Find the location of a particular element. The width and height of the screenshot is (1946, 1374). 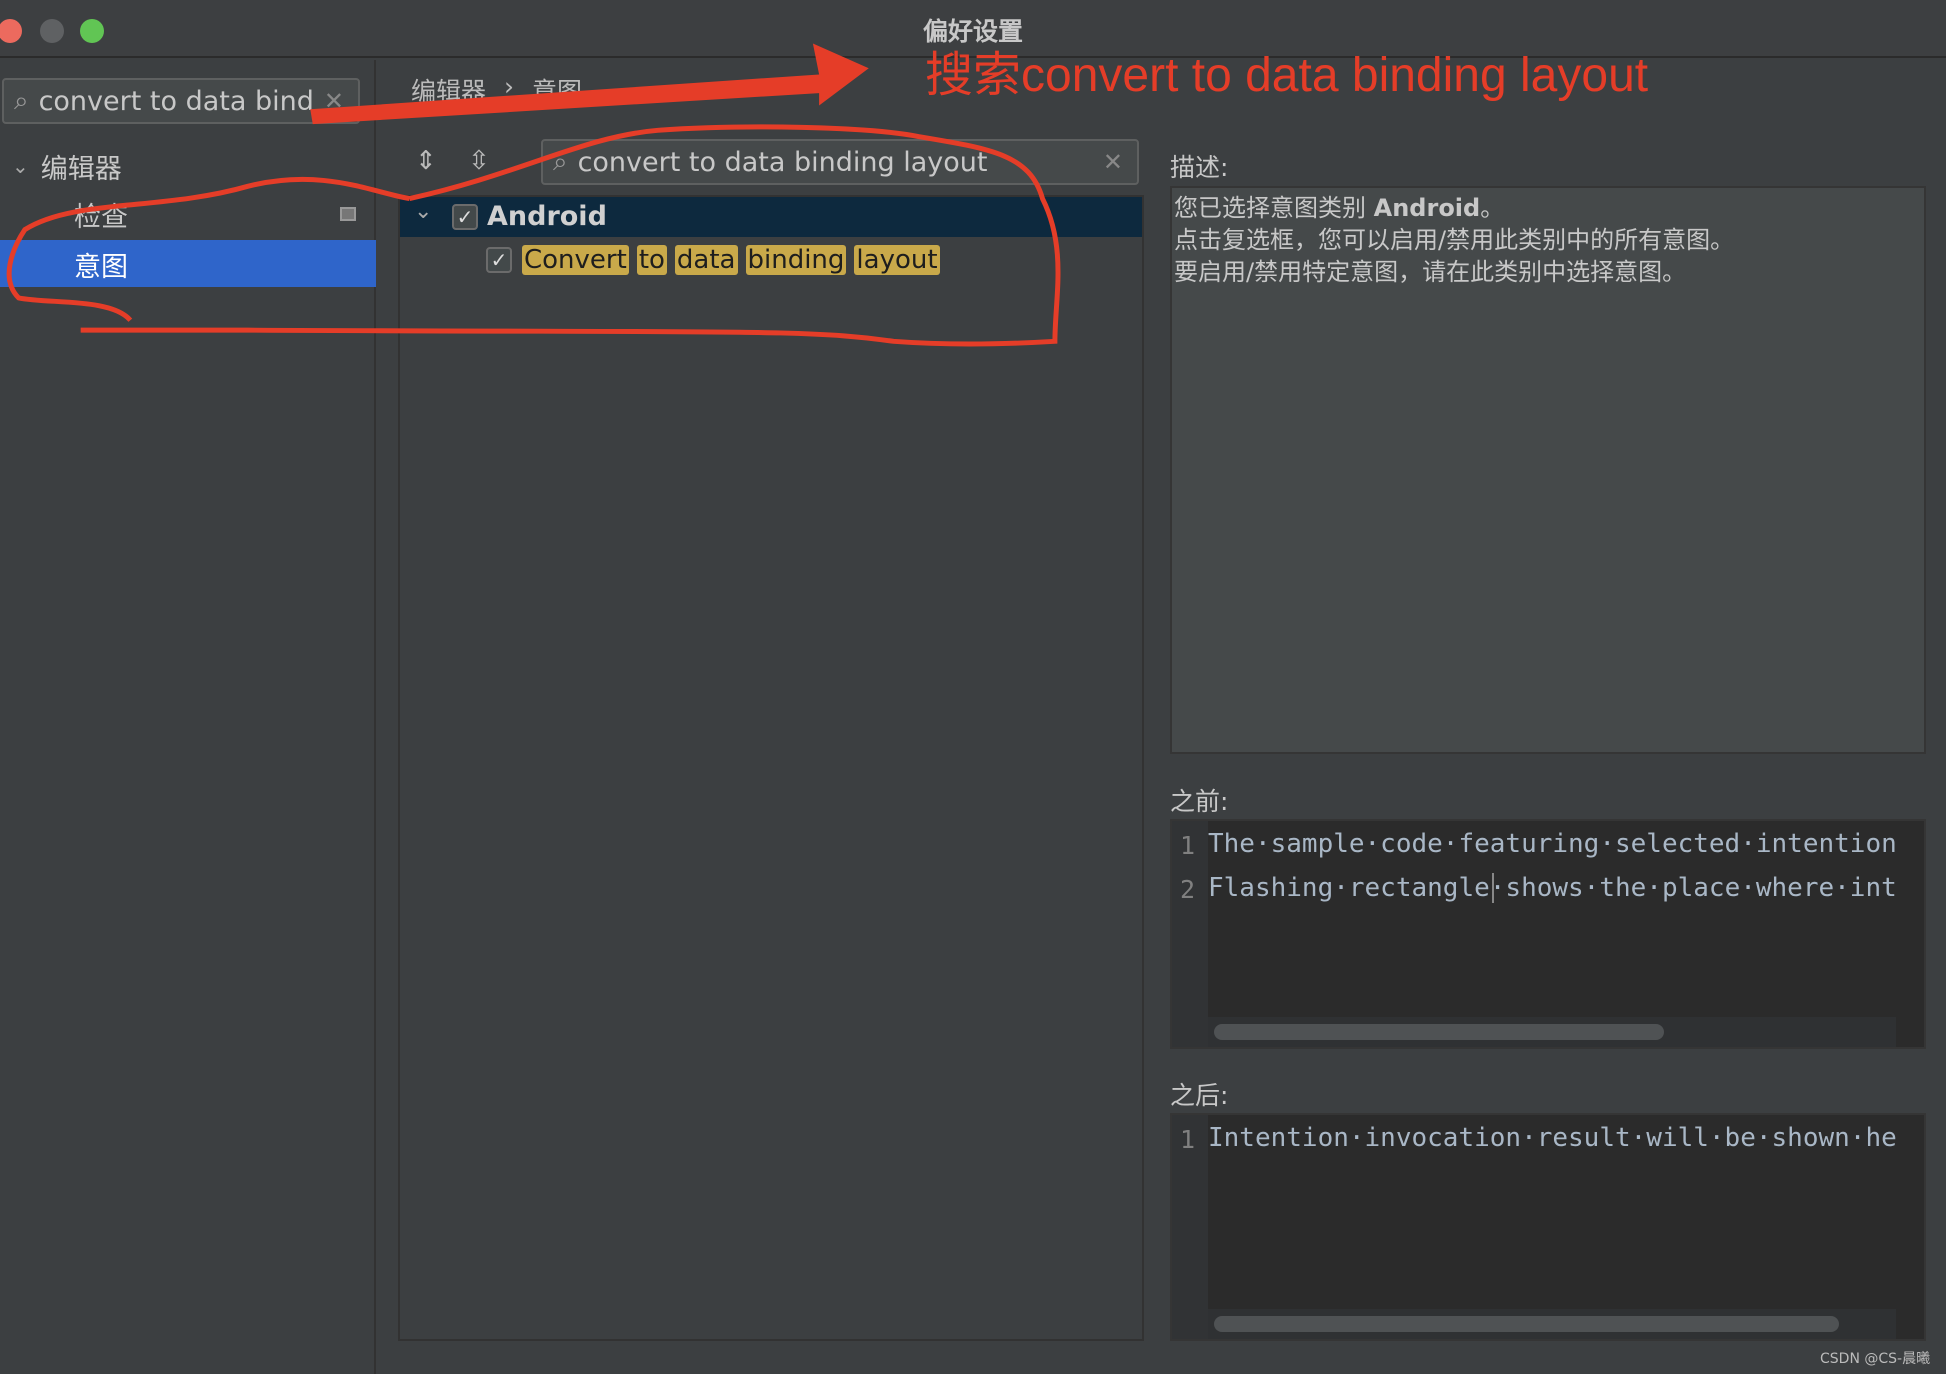

sidebar-item-label: 意图 is located at coordinates (101, 267).